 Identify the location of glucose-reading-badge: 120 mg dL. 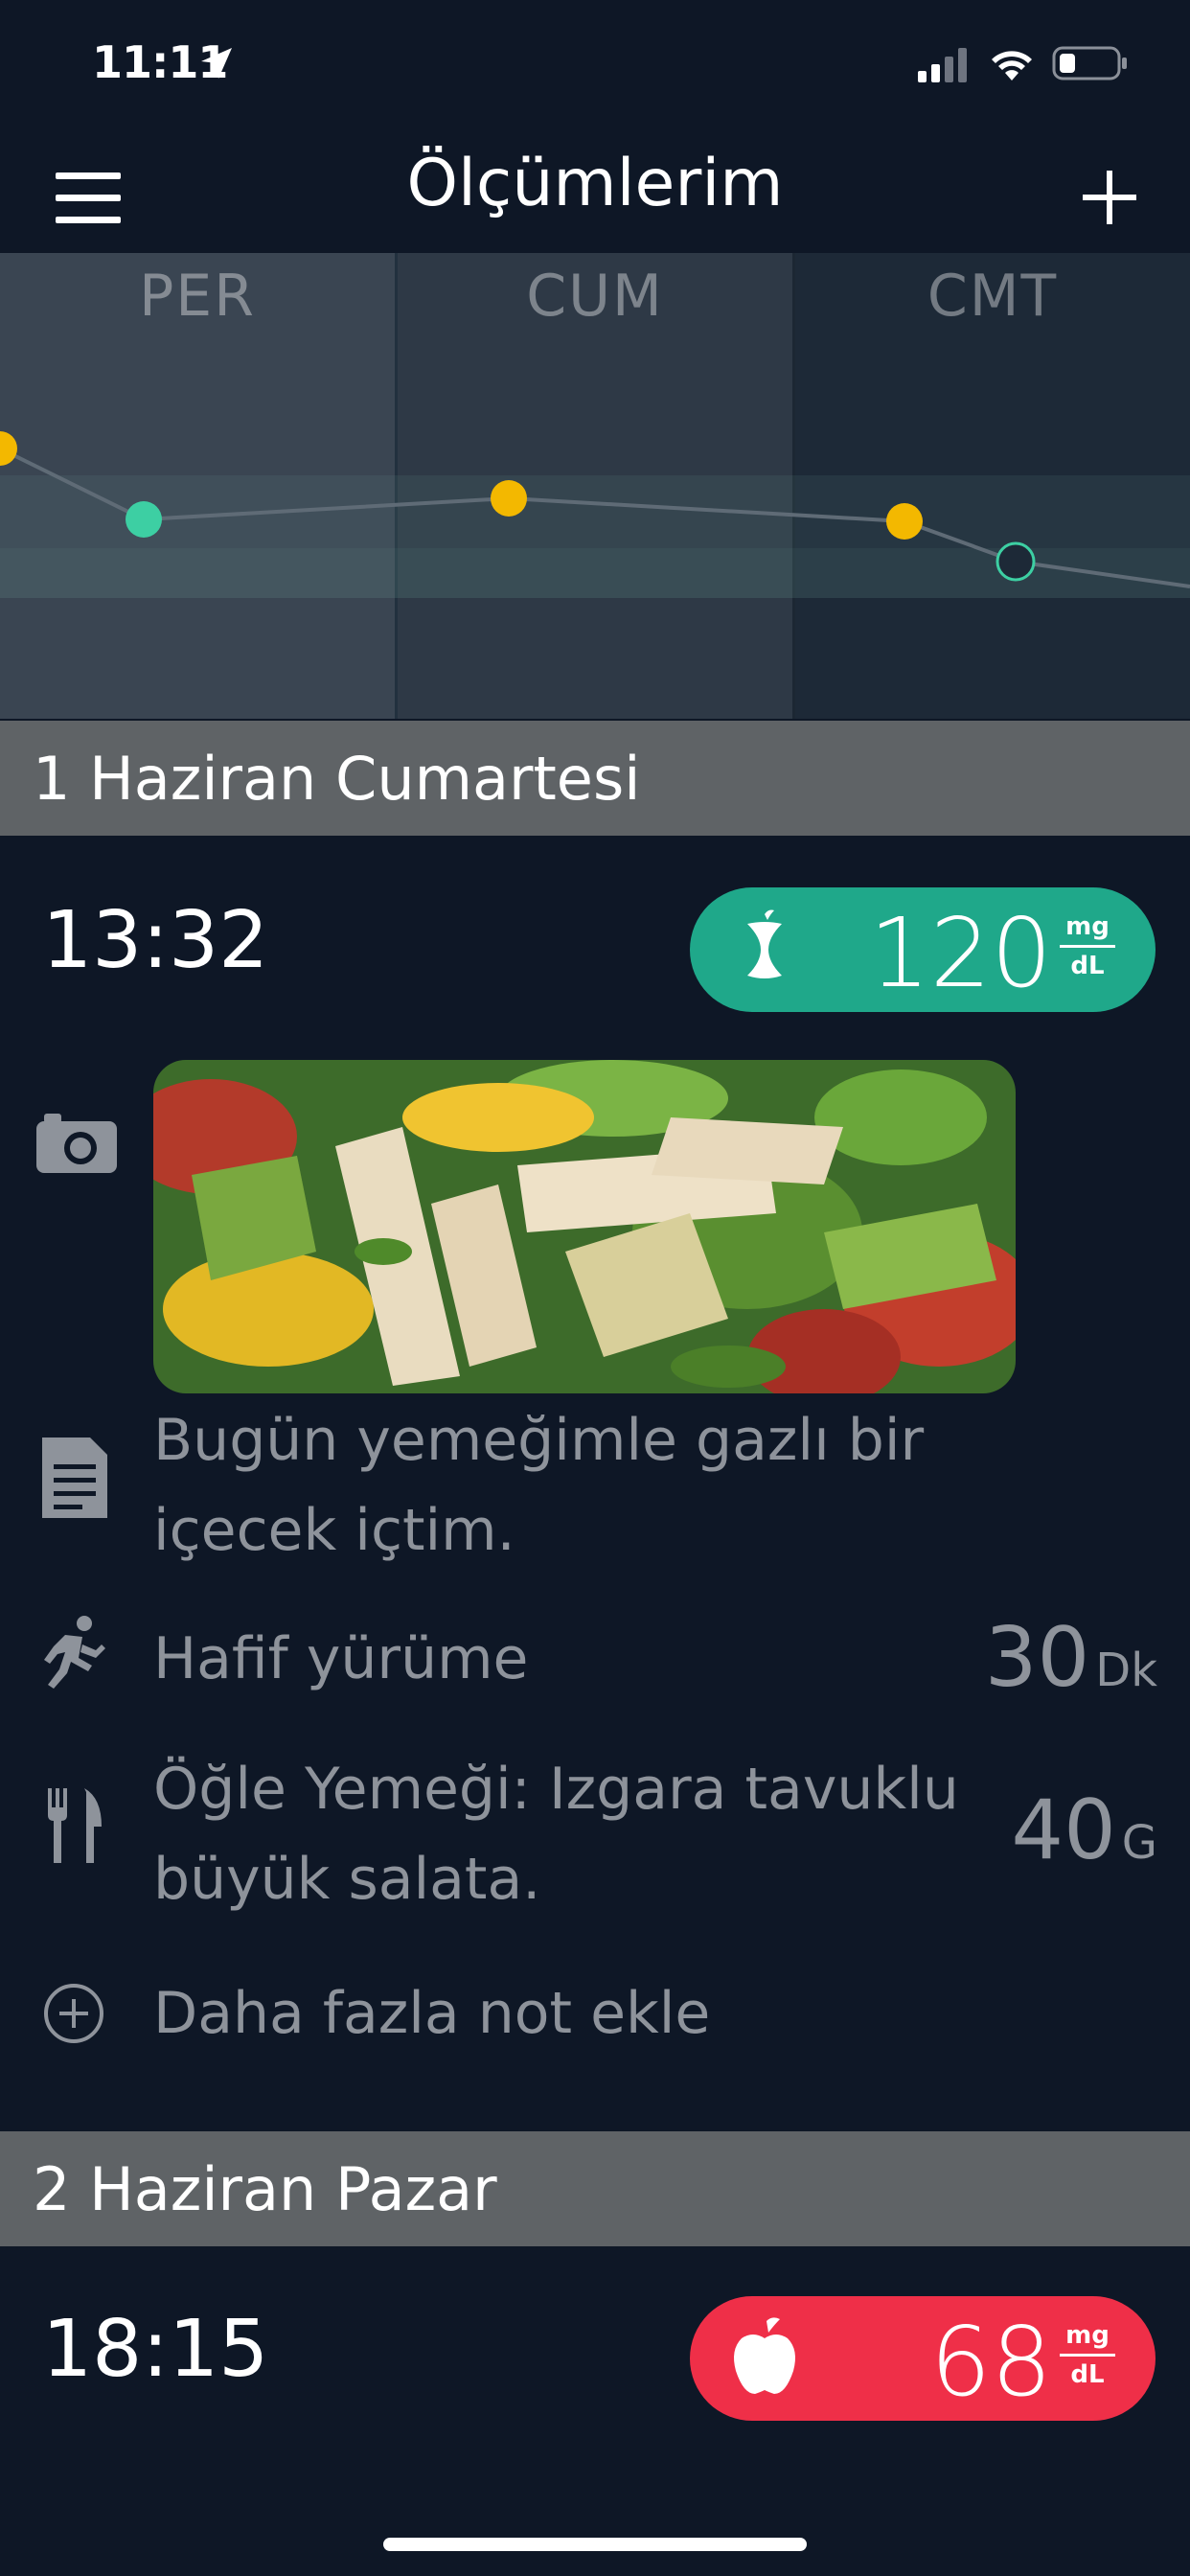
(923, 949).